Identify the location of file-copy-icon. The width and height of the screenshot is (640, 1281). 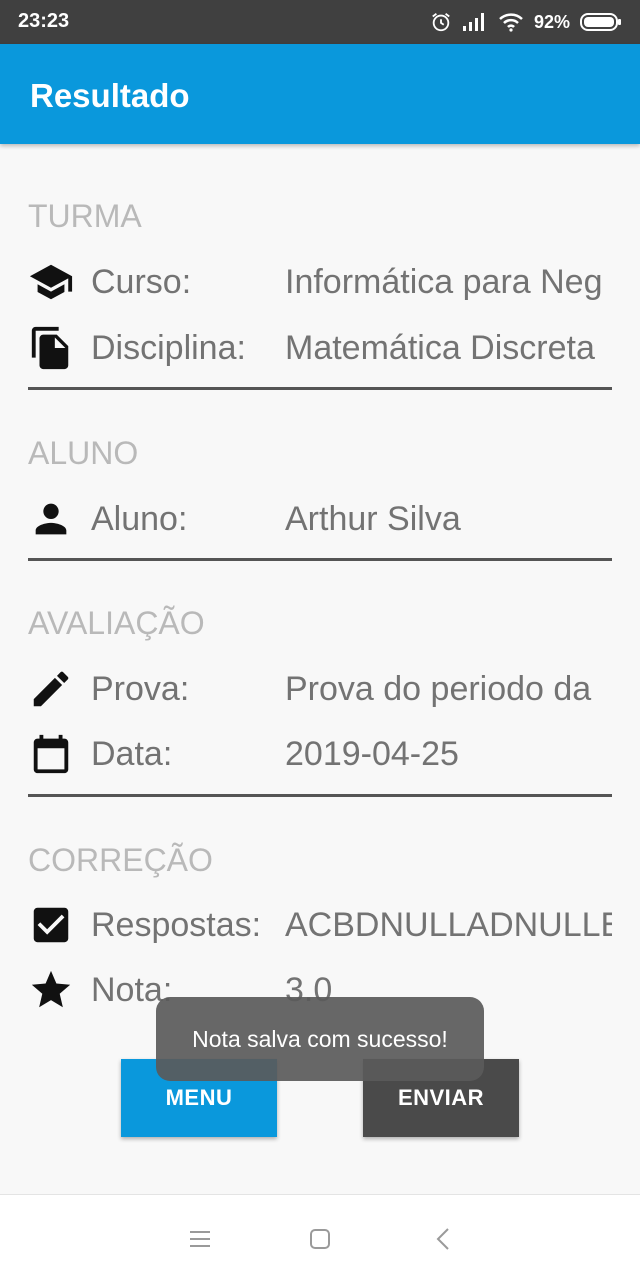
(50, 348).